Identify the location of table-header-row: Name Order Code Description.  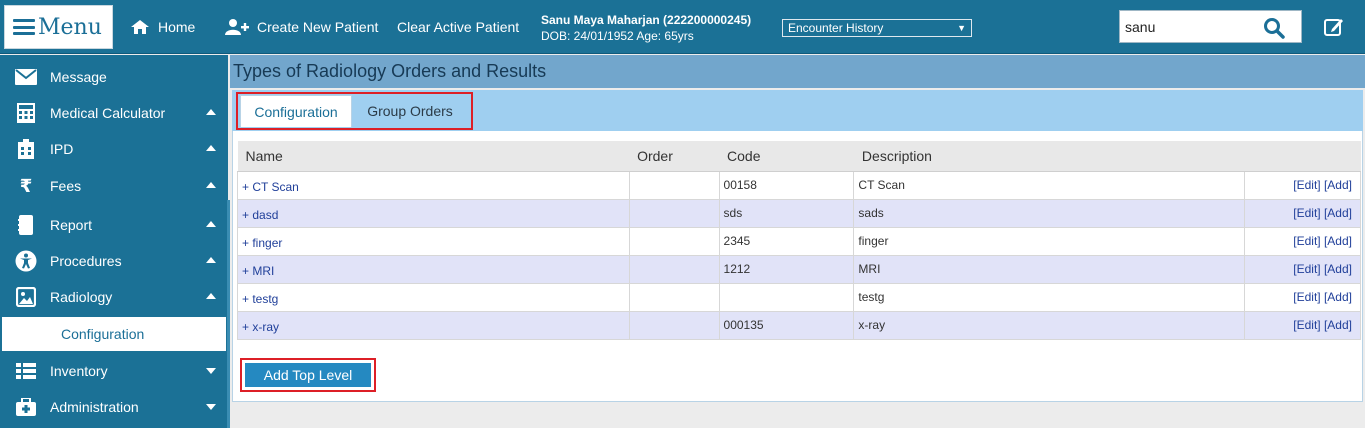
(799, 156).